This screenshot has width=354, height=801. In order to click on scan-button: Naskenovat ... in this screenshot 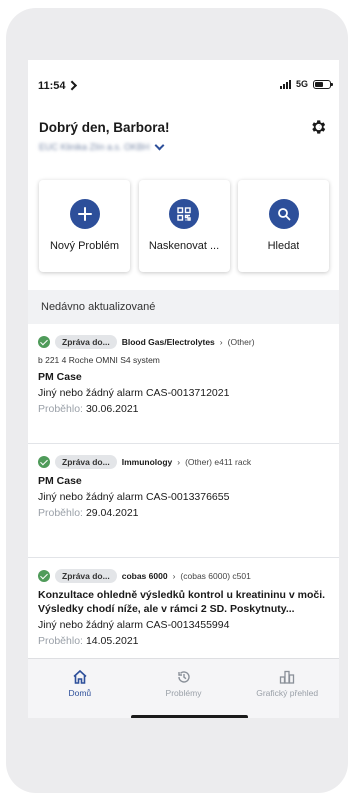, I will do `click(184, 226)`.